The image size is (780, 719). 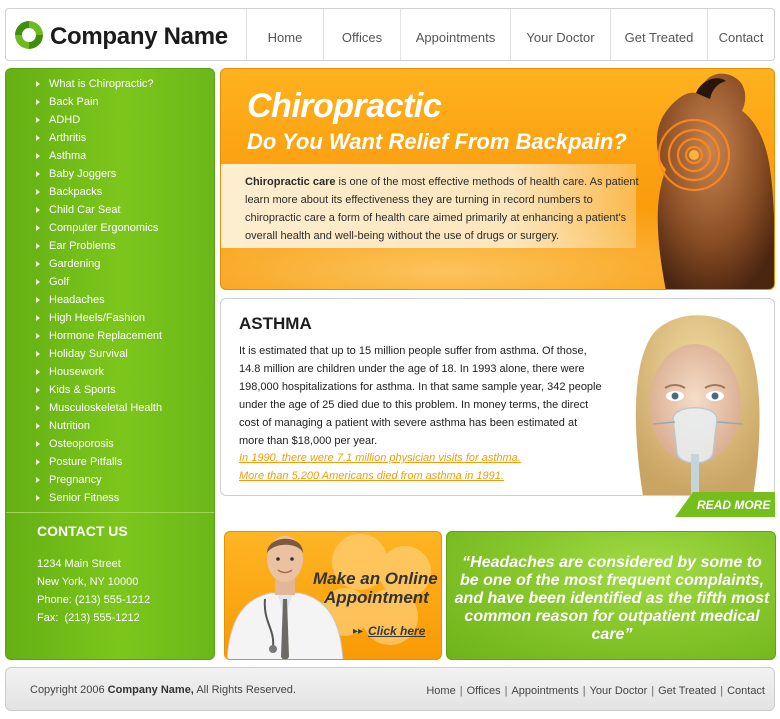 I want to click on sidebar-item-kids-sports: Kids & Sports, so click(x=99, y=391).